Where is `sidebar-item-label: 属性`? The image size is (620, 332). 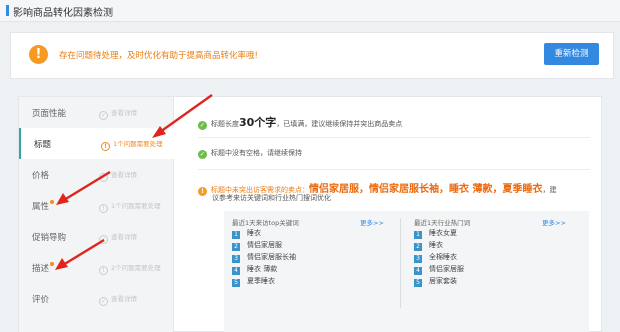
sidebar-item-label: 属性 is located at coordinates (43, 206).